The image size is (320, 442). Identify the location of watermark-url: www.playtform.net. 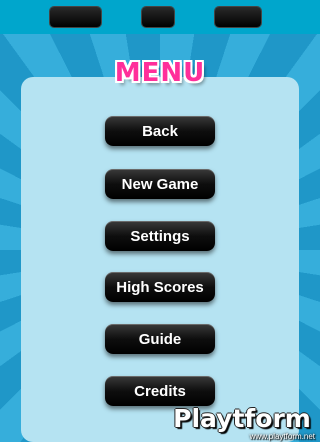
(282, 436).